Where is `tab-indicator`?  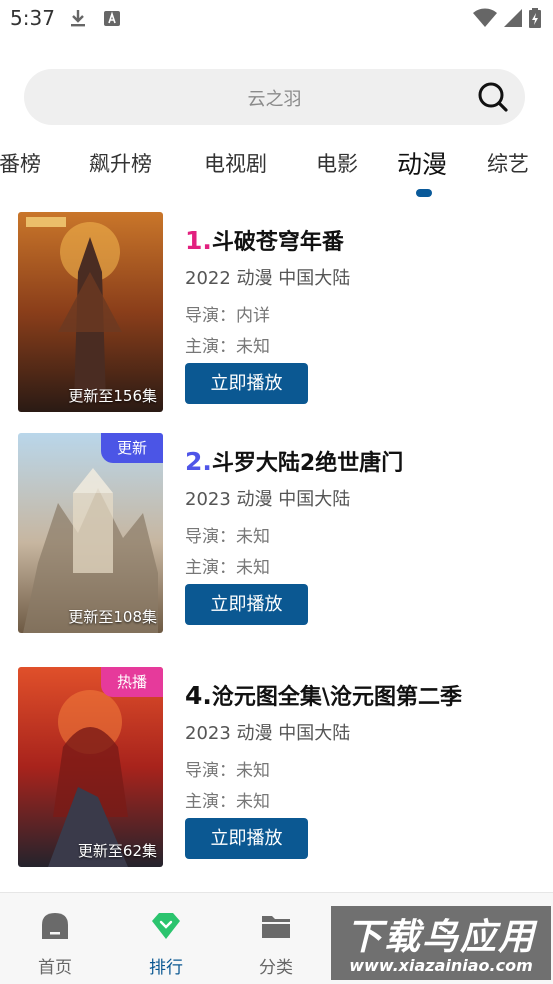
tab-indicator is located at coordinates (424, 193).